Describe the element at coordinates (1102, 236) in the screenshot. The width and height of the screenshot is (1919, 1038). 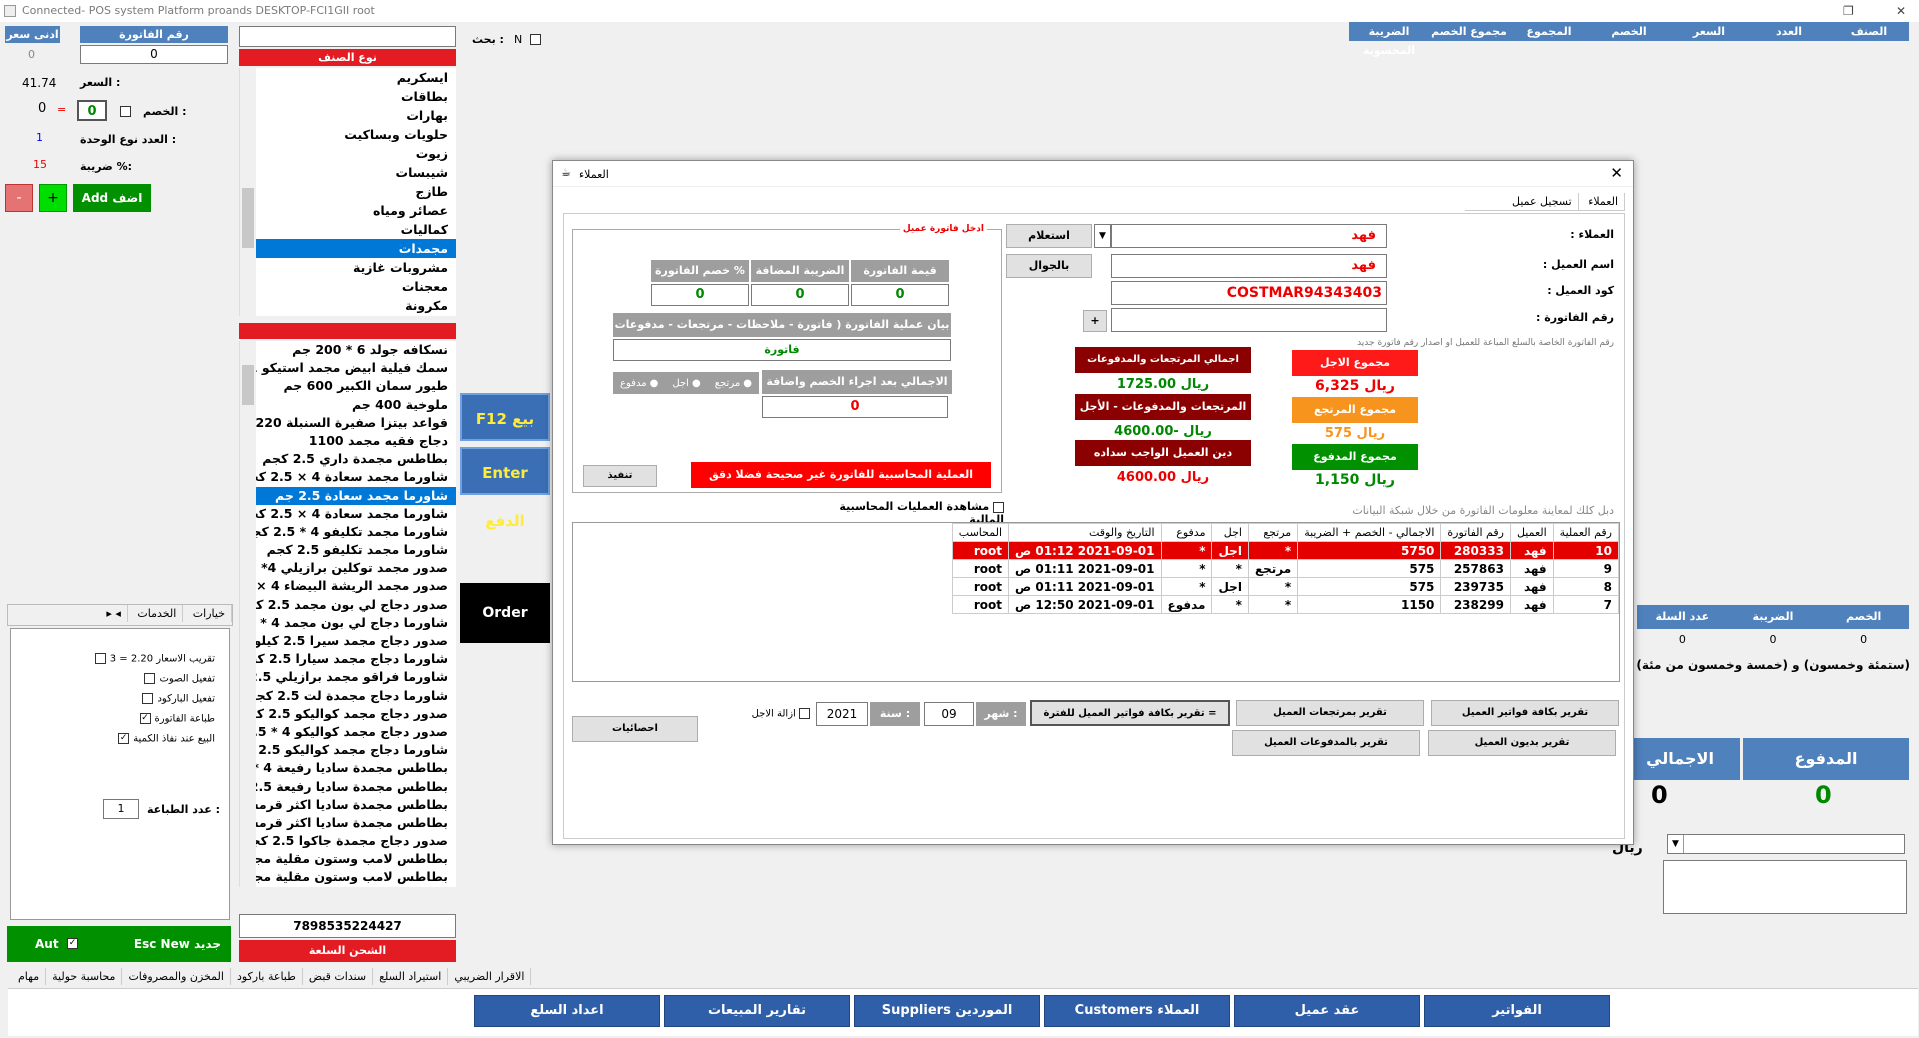
I see `customers-select-chevron-icon: ▼` at that location.